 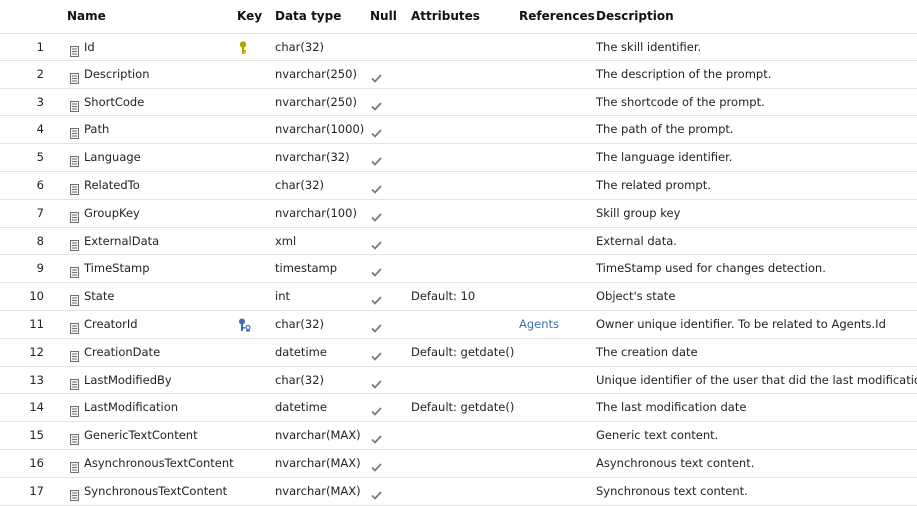 What do you see at coordinates (40, 101) in the screenshot?
I see `row-number: 3` at bounding box center [40, 101].